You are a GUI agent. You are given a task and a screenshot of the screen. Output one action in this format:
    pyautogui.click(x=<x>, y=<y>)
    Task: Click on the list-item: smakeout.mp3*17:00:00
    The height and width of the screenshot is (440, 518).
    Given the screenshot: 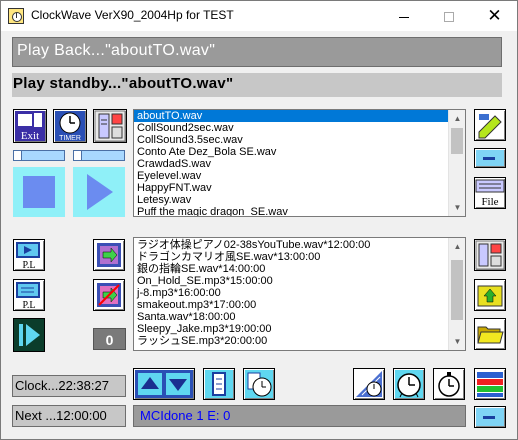 What is the action you would take?
    pyautogui.click(x=299, y=305)
    